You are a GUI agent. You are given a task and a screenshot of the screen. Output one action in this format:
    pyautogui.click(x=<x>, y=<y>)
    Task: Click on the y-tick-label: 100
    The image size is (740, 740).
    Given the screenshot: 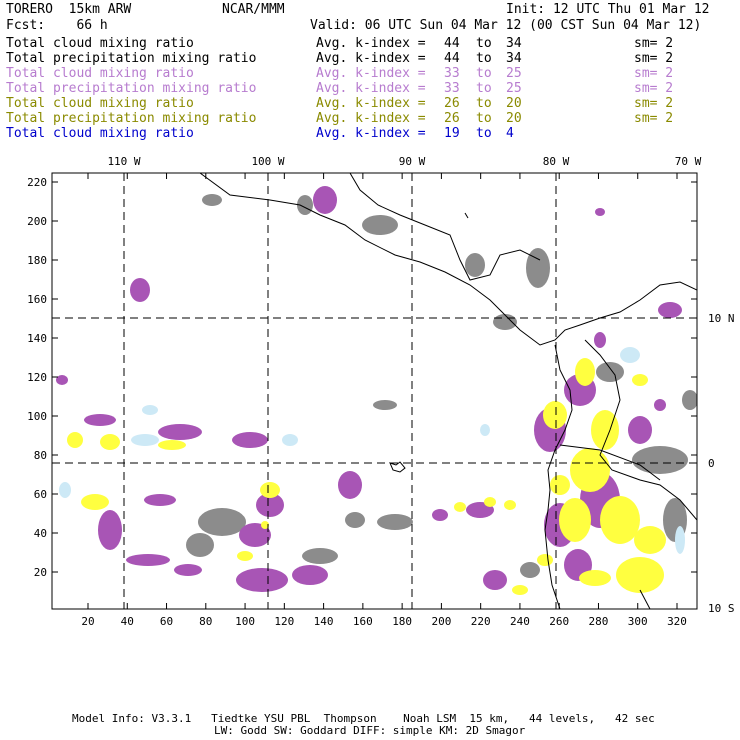 What is the action you would take?
    pyautogui.click(x=37, y=416)
    